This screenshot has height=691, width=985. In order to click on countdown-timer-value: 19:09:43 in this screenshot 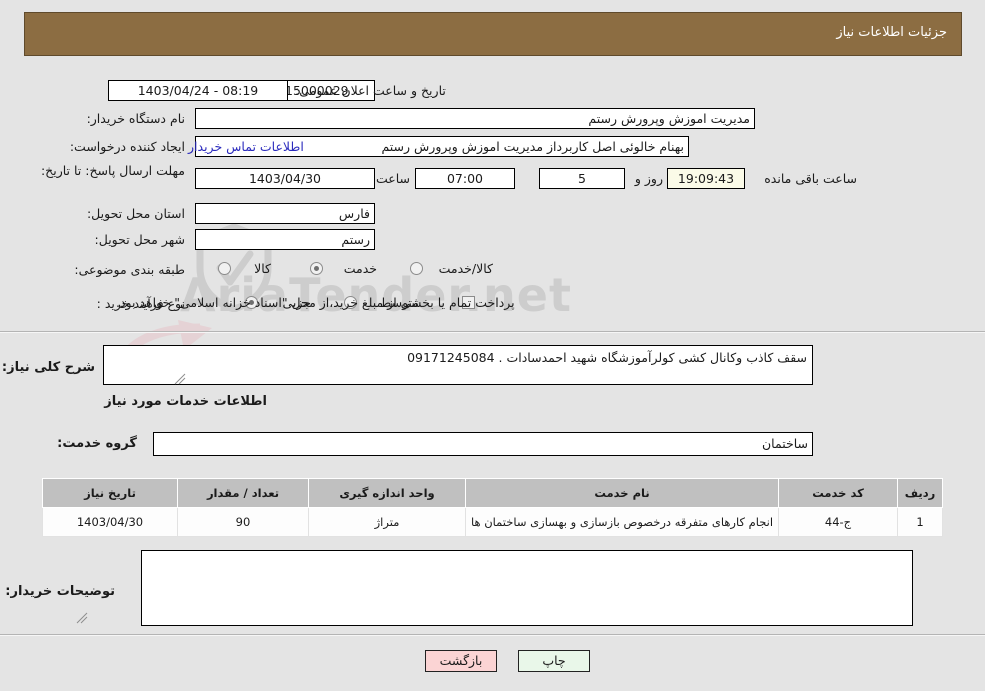, I will do `click(706, 178)`.